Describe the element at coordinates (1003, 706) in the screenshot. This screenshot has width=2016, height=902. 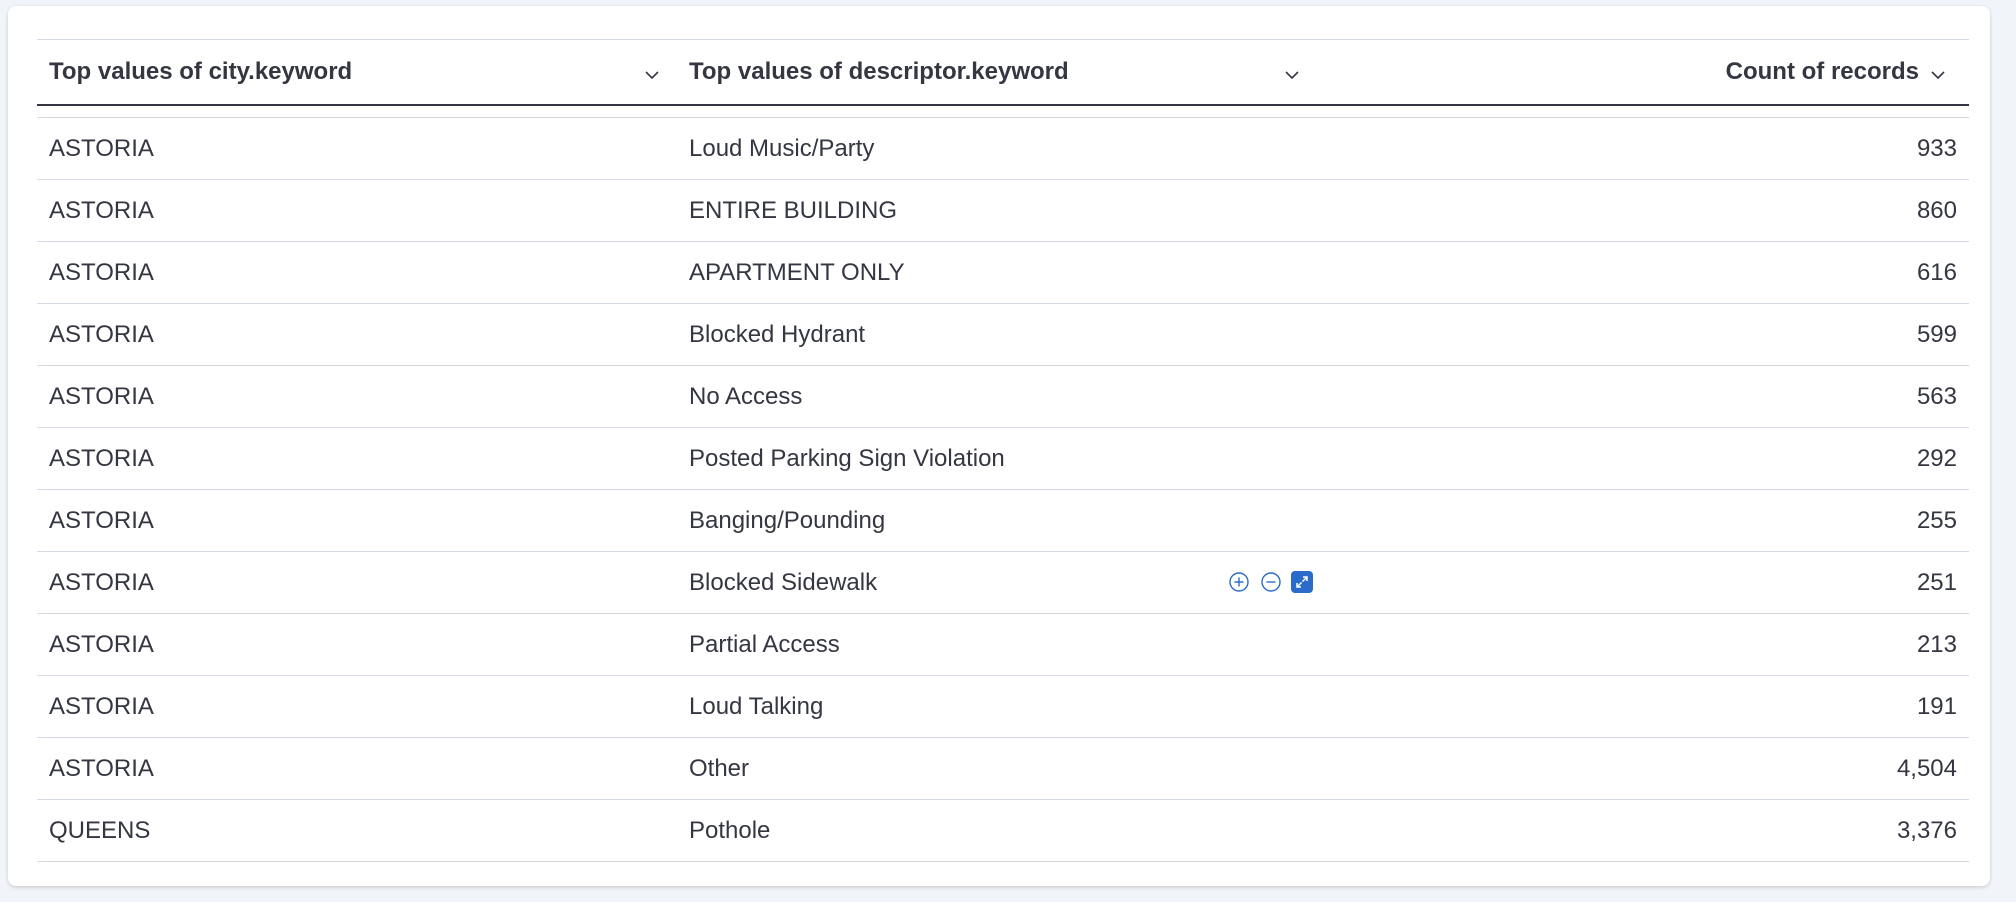
I see `table-row: ASTORIA Loud Talking 191` at that location.